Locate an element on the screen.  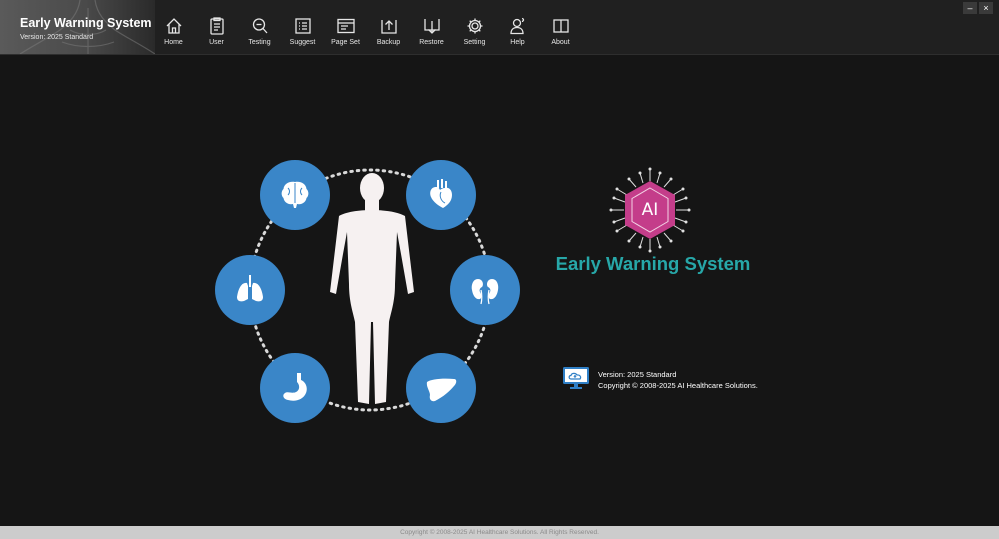
book-icon is located at coordinates (561, 26).